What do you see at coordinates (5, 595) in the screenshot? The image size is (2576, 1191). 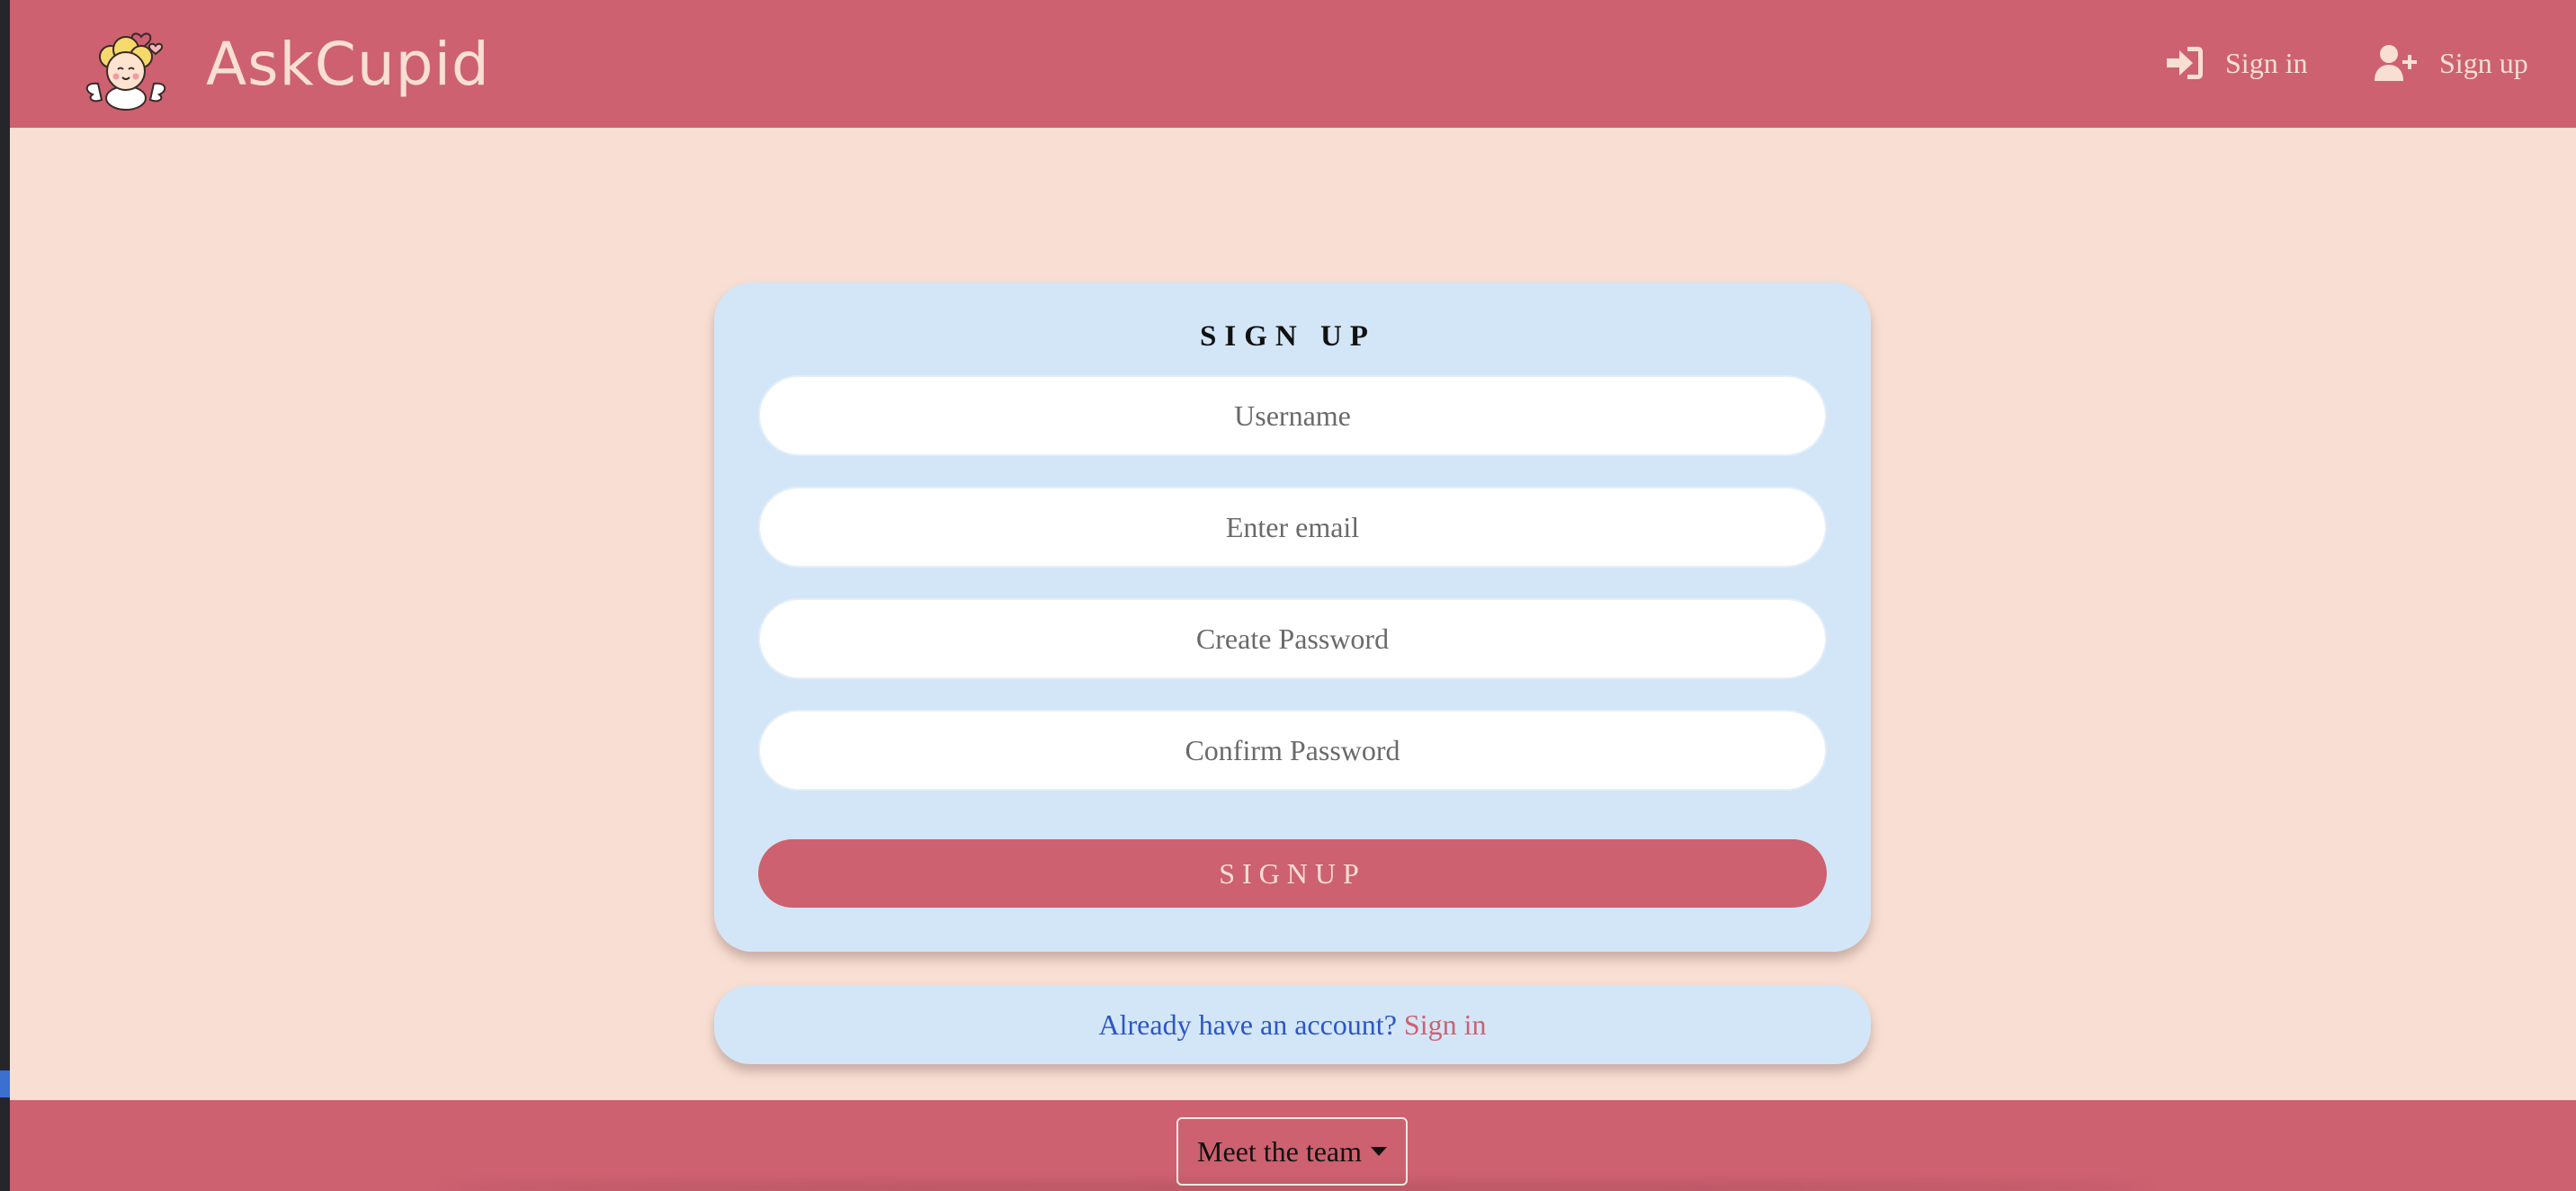 I see `window-edge` at bounding box center [5, 595].